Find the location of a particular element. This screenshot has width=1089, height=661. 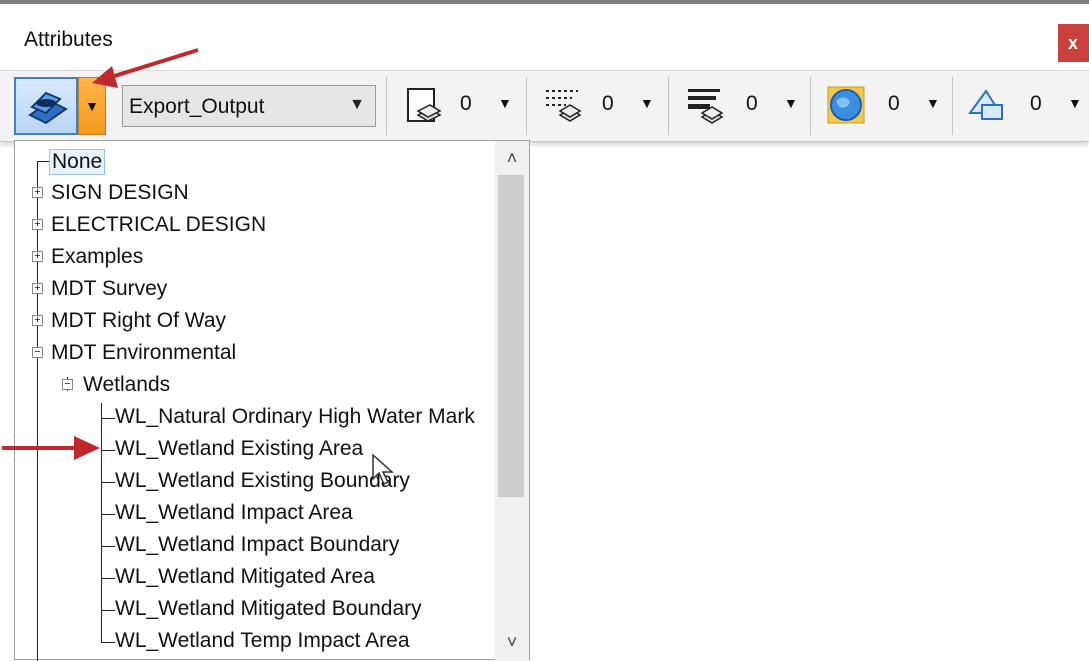

level-display-icon is located at coordinates (48, 108).